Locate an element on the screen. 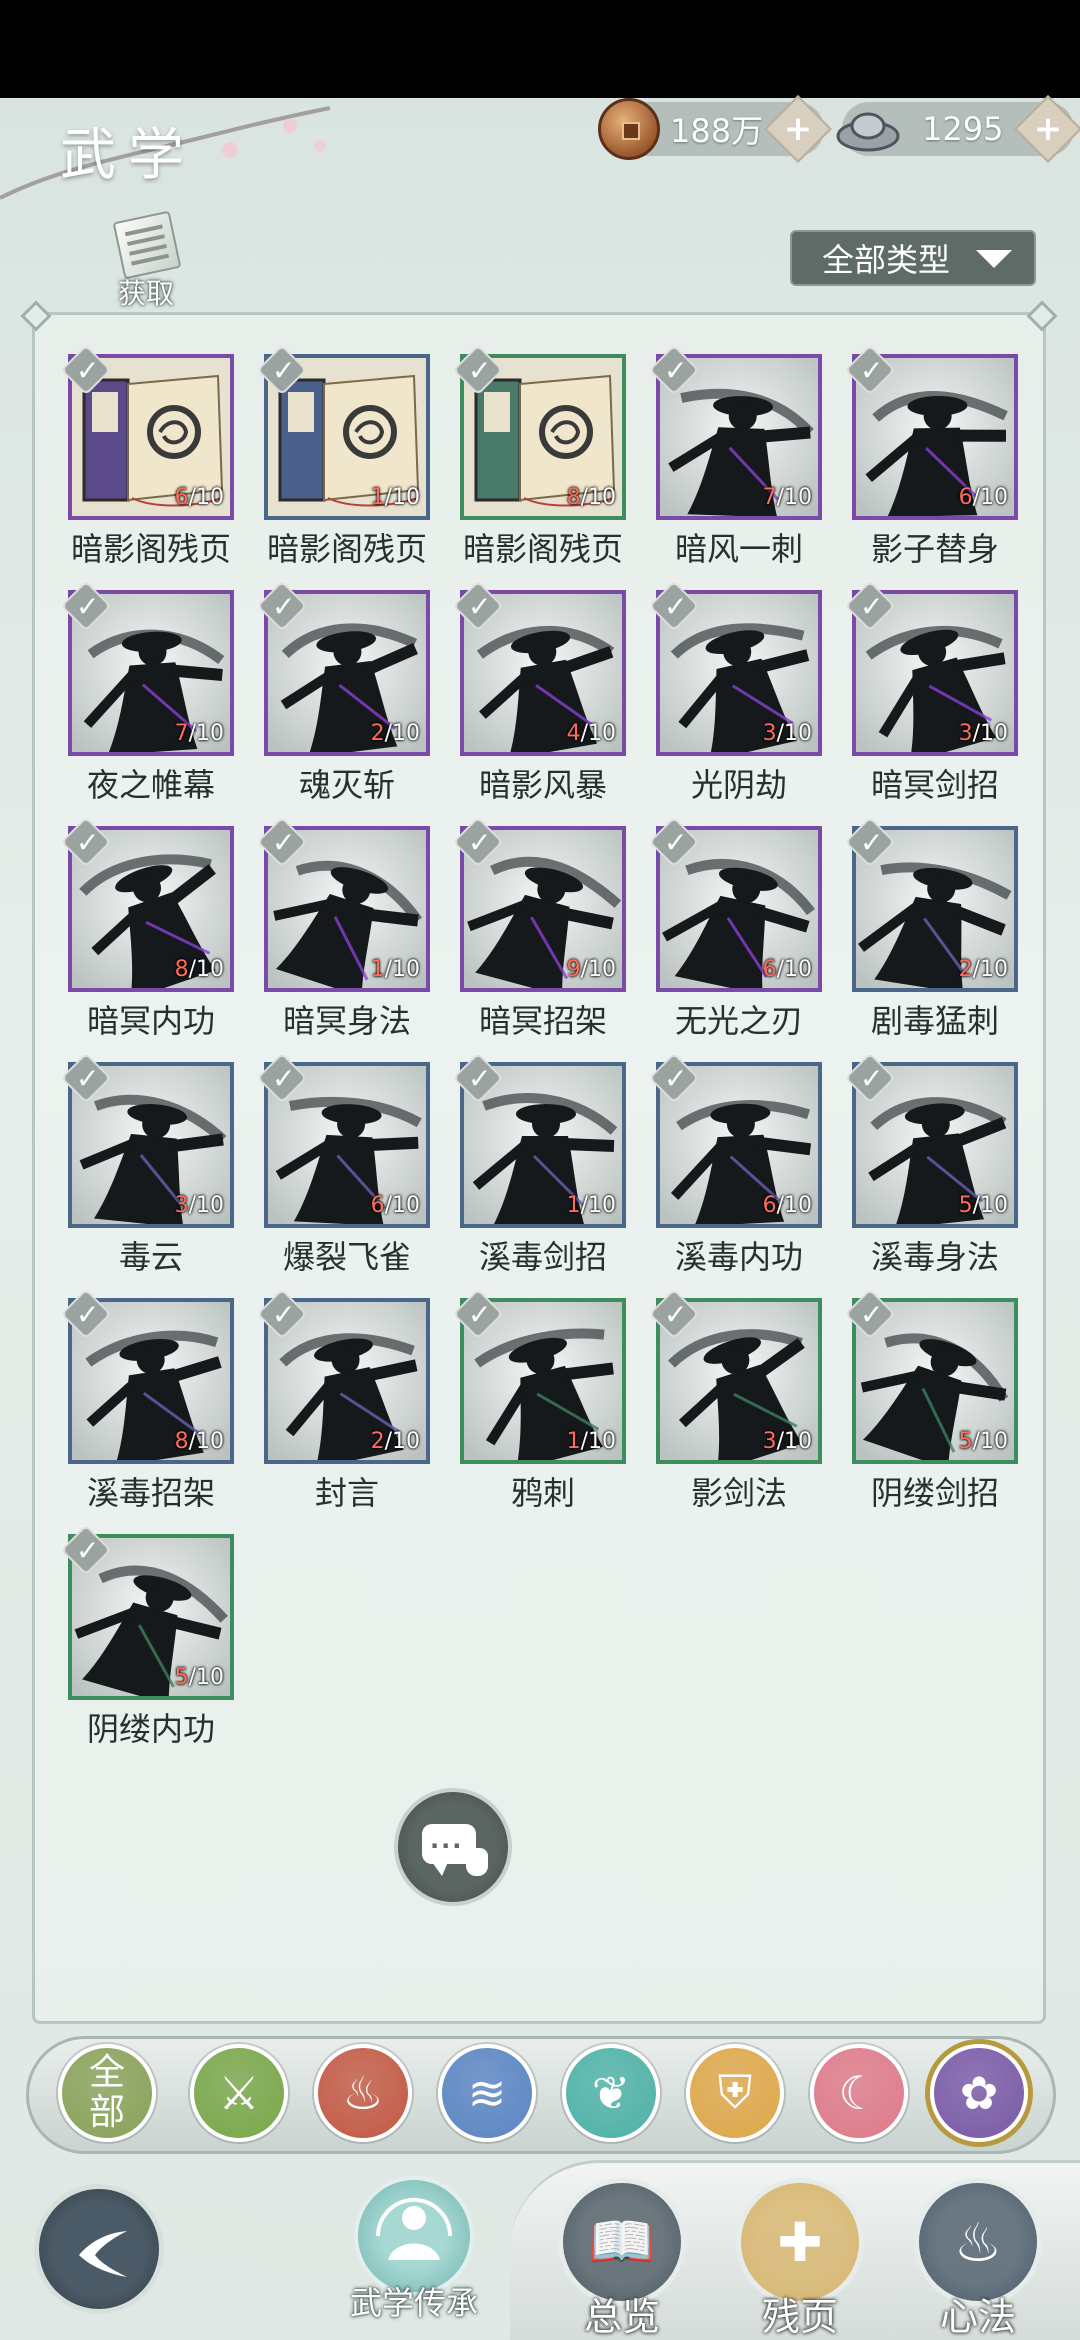  fragment-owned: 4 is located at coordinates (573, 733).